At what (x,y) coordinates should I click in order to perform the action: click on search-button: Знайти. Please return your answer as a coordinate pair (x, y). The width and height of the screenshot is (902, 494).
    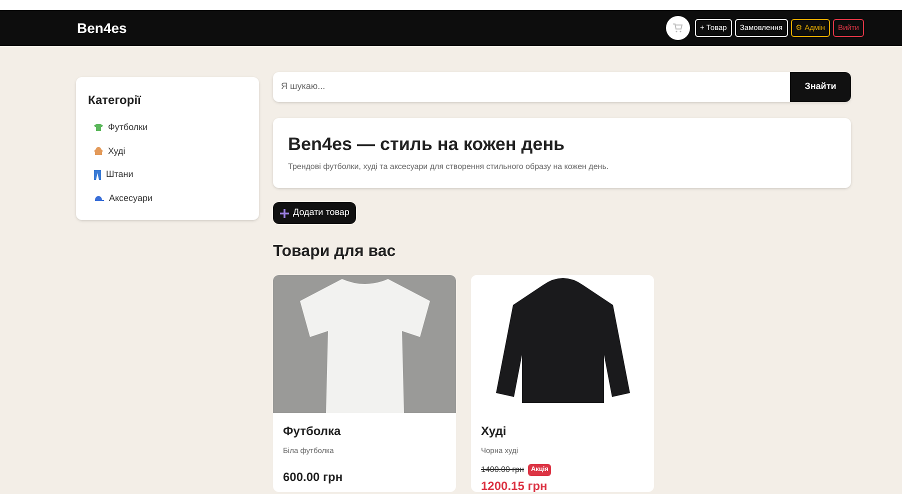
    Looking at the image, I should click on (820, 87).